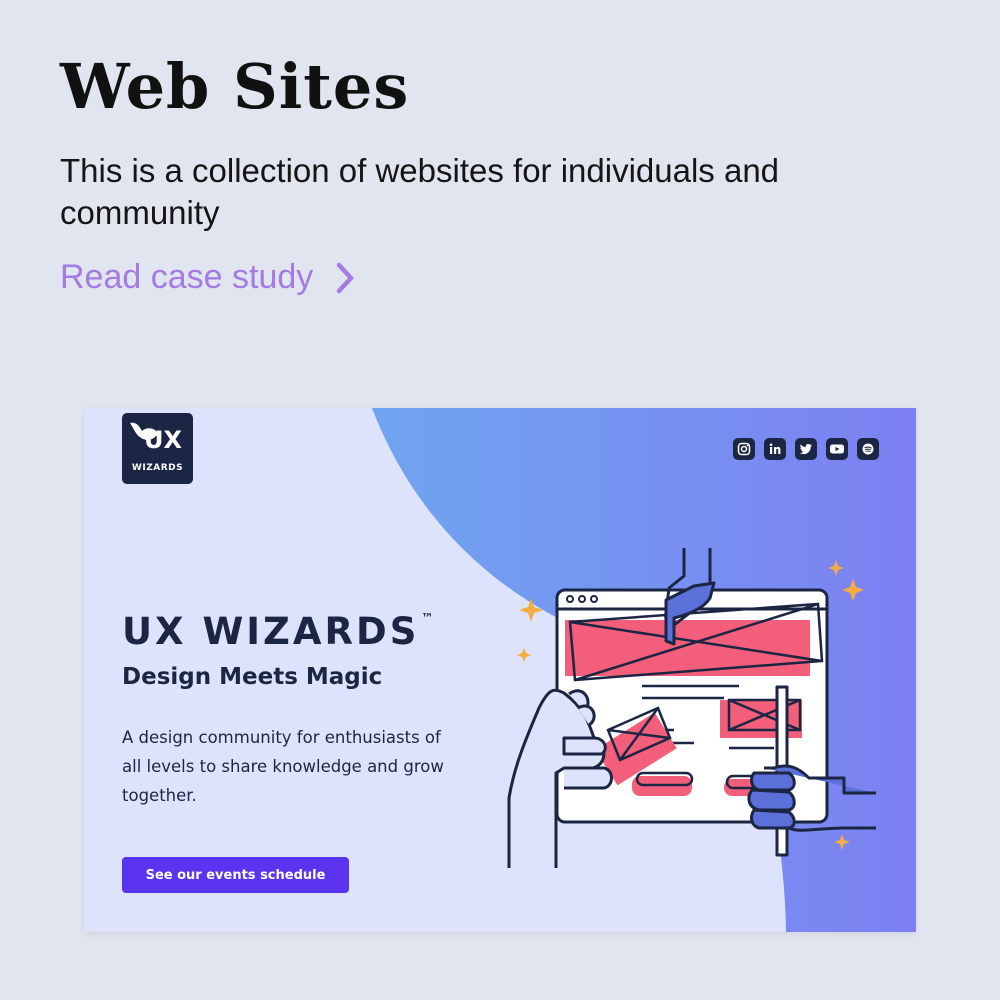 The image size is (1000, 1000). What do you see at coordinates (691, 708) in the screenshot?
I see `hero-illustration` at bounding box center [691, 708].